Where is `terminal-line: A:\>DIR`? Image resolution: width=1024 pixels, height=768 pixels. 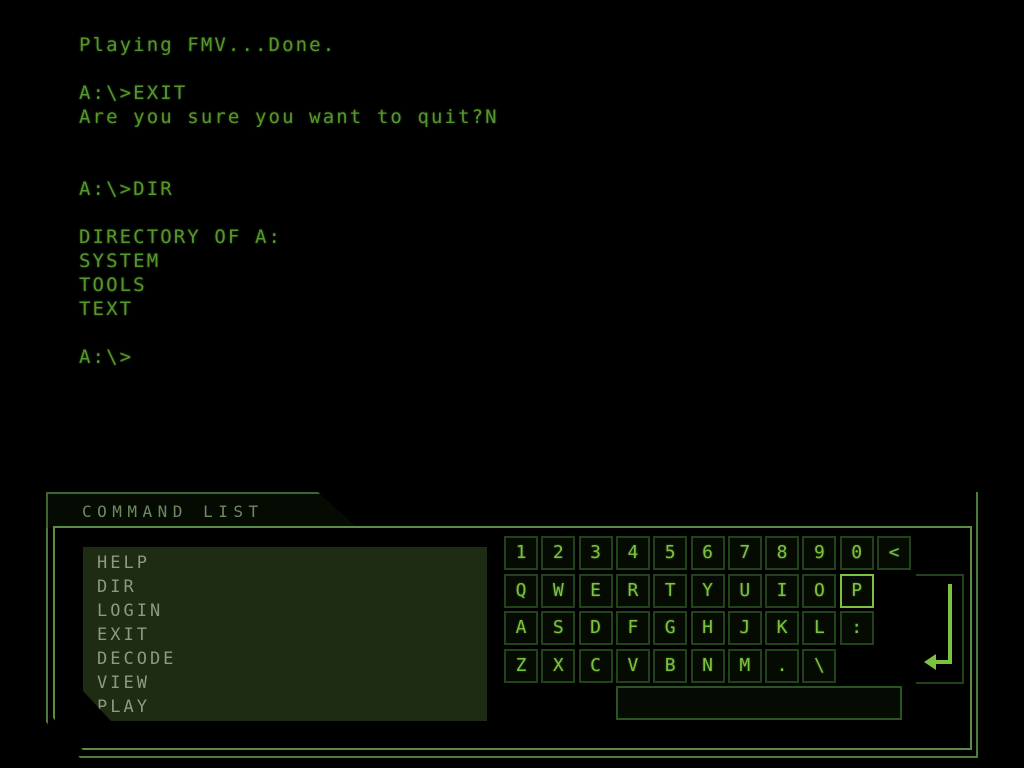
terminal-line: A:\>DIR is located at coordinates (126, 189).